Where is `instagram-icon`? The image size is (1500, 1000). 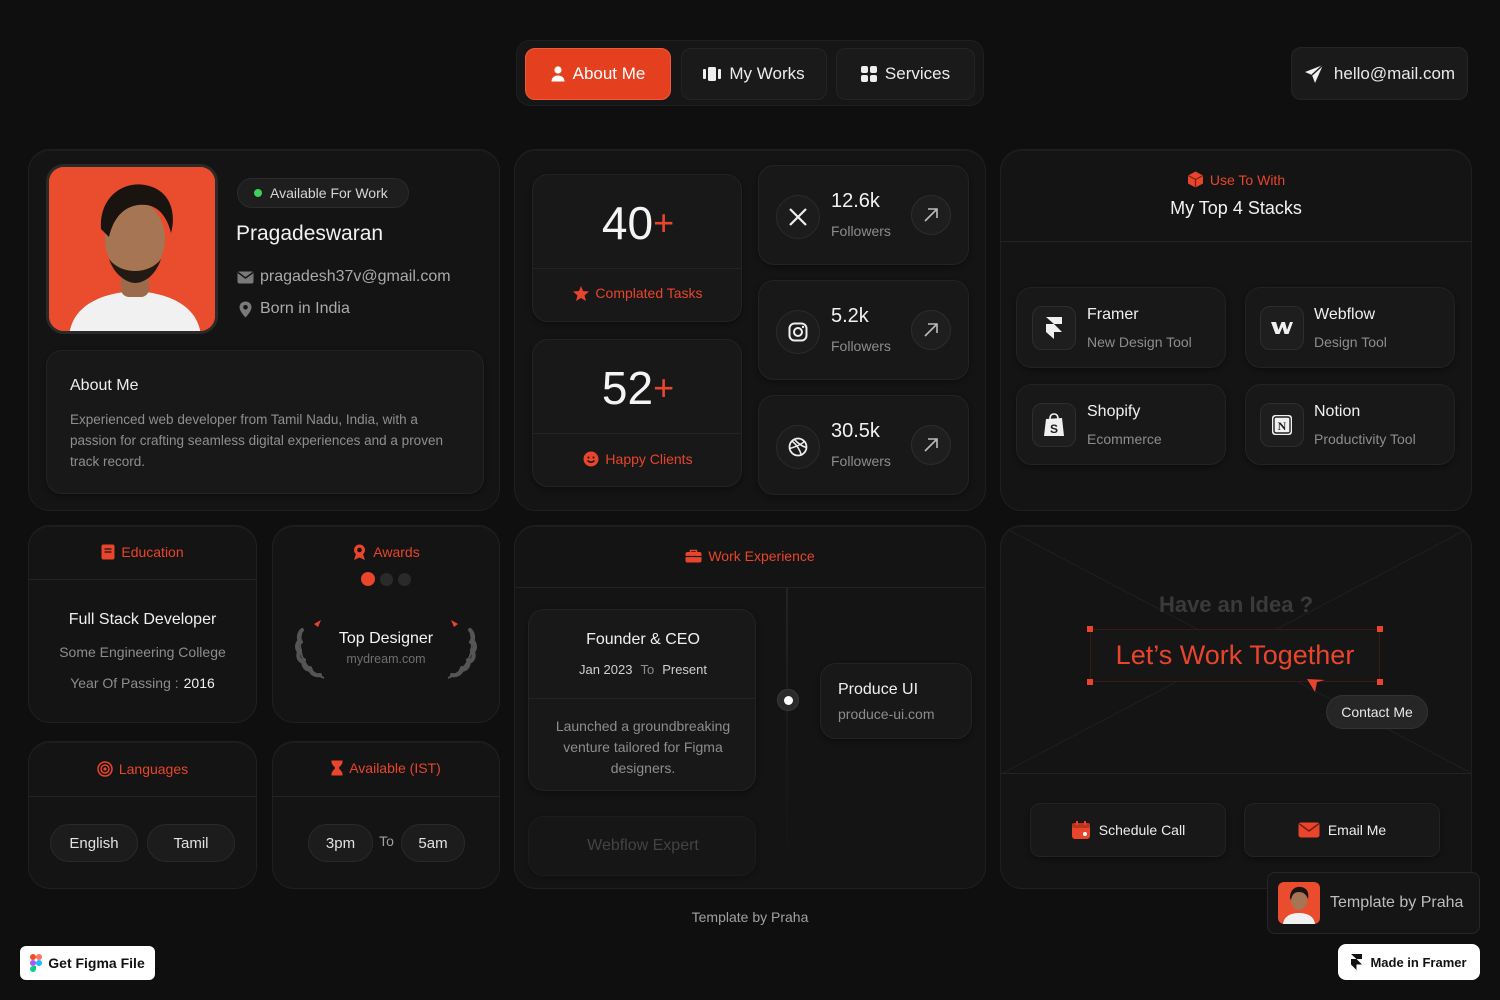
instagram-icon is located at coordinates (798, 332).